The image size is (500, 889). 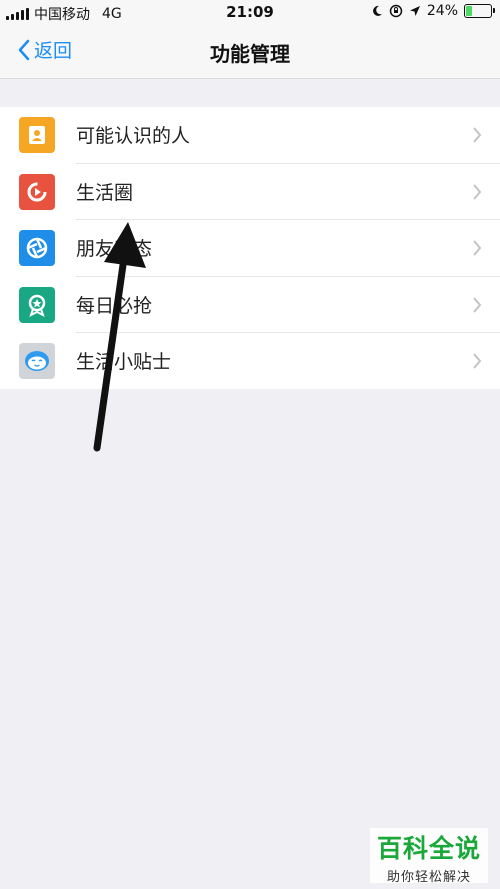 I want to click on list-item-label: 每日必抢, so click(x=114, y=305).